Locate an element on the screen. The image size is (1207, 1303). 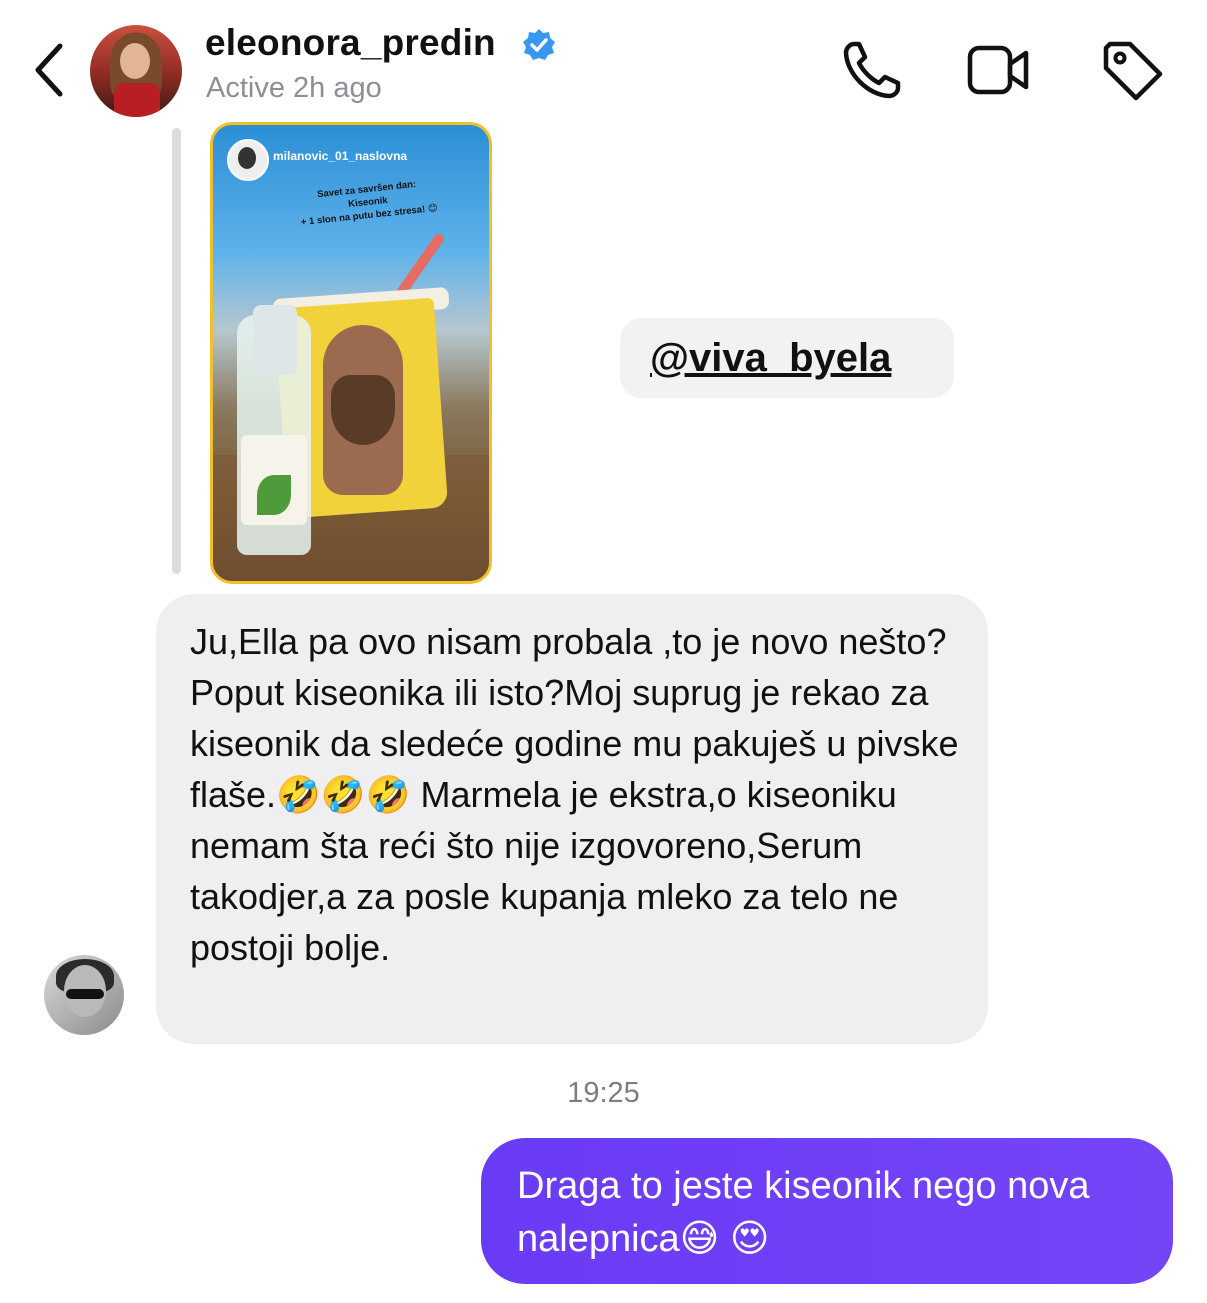
sender-avatar is located at coordinates (84, 995).